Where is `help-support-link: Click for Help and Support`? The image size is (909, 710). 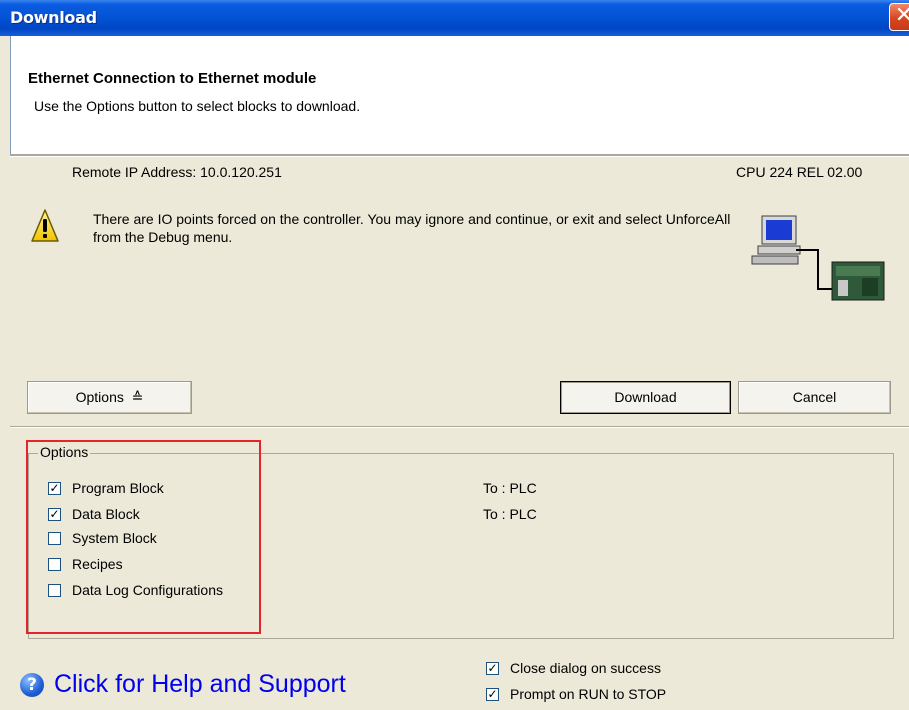 help-support-link: Click for Help and Support is located at coordinates (200, 684).